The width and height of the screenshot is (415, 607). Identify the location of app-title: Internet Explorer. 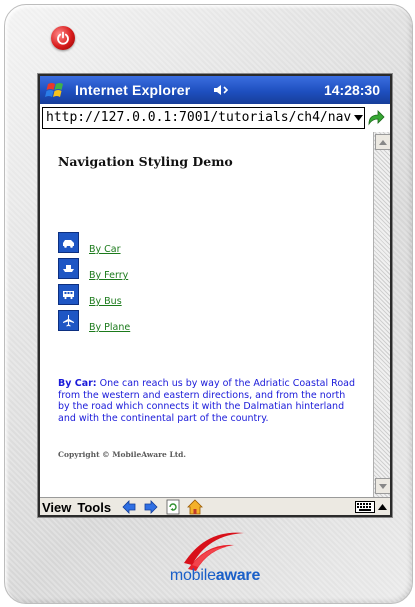
(133, 90).